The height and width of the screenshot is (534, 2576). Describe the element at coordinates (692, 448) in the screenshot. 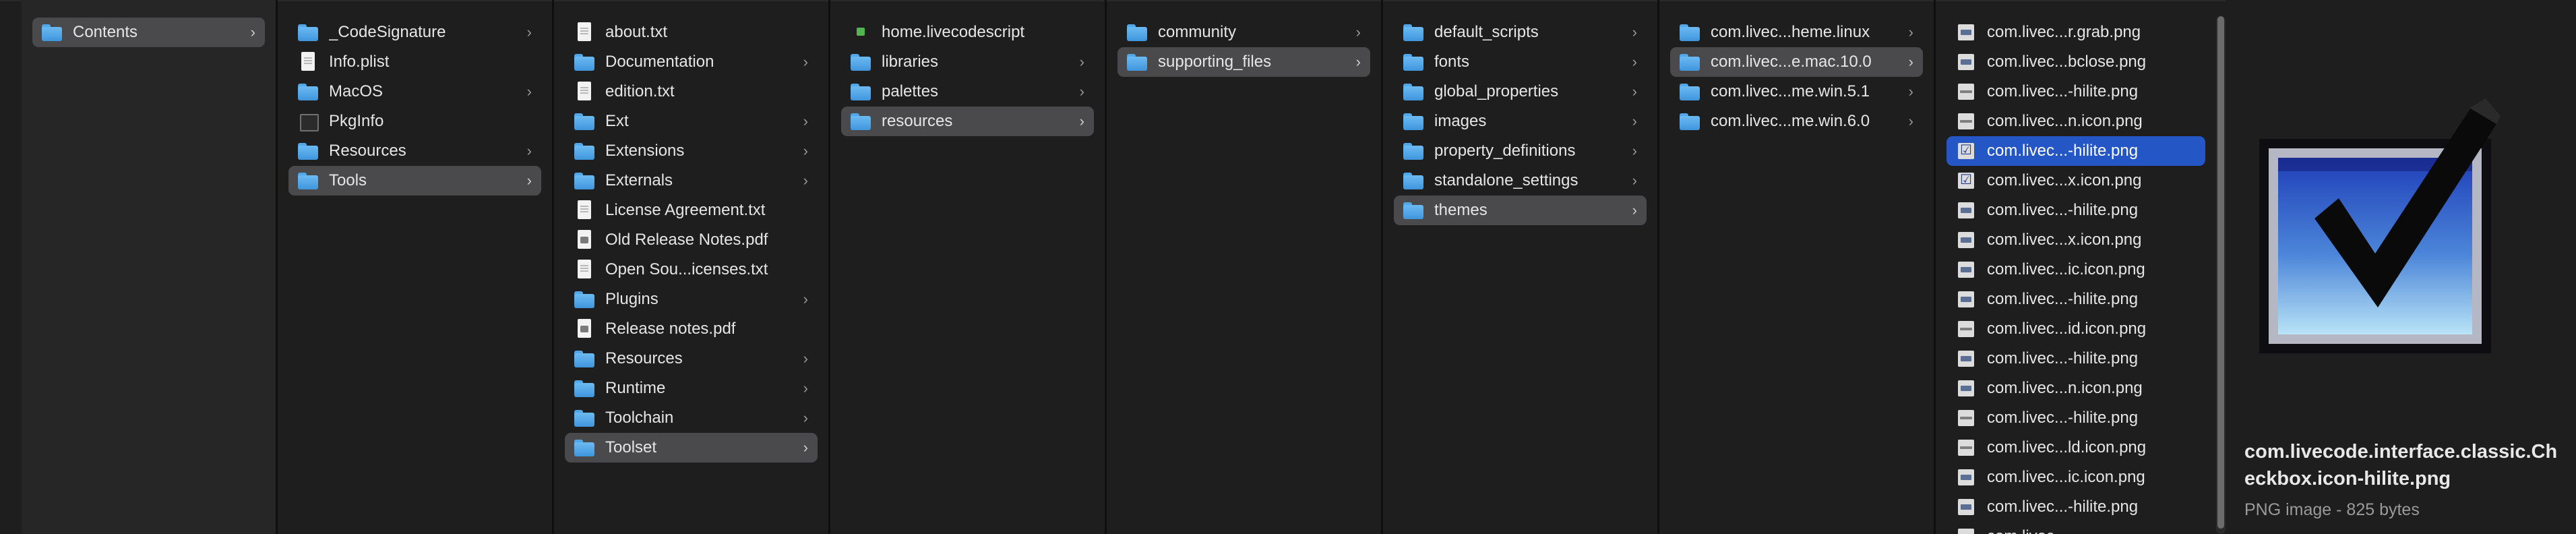

I see `row-toolset: Toolset ›` at that location.